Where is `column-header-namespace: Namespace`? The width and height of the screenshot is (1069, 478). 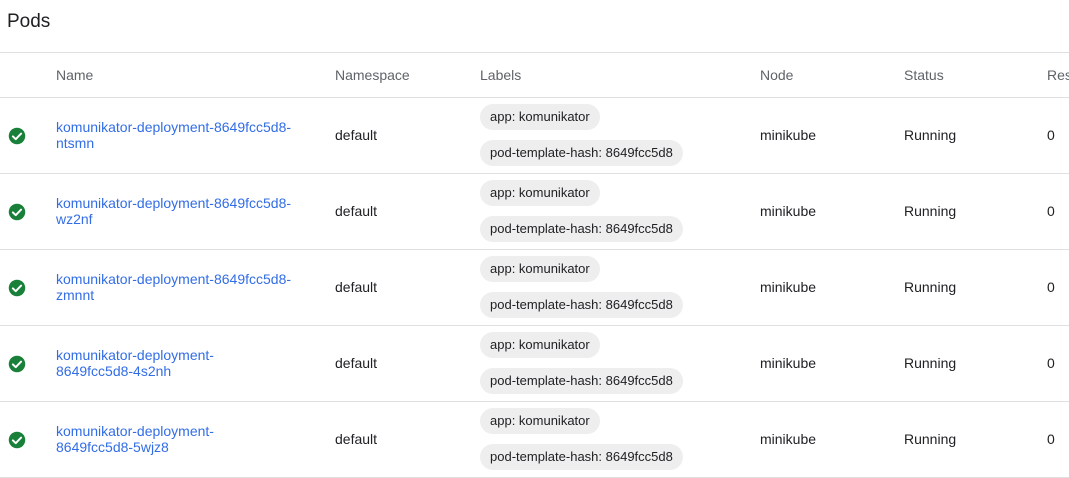 column-header-namespace: Namespace is located at coordinates (372, 75).